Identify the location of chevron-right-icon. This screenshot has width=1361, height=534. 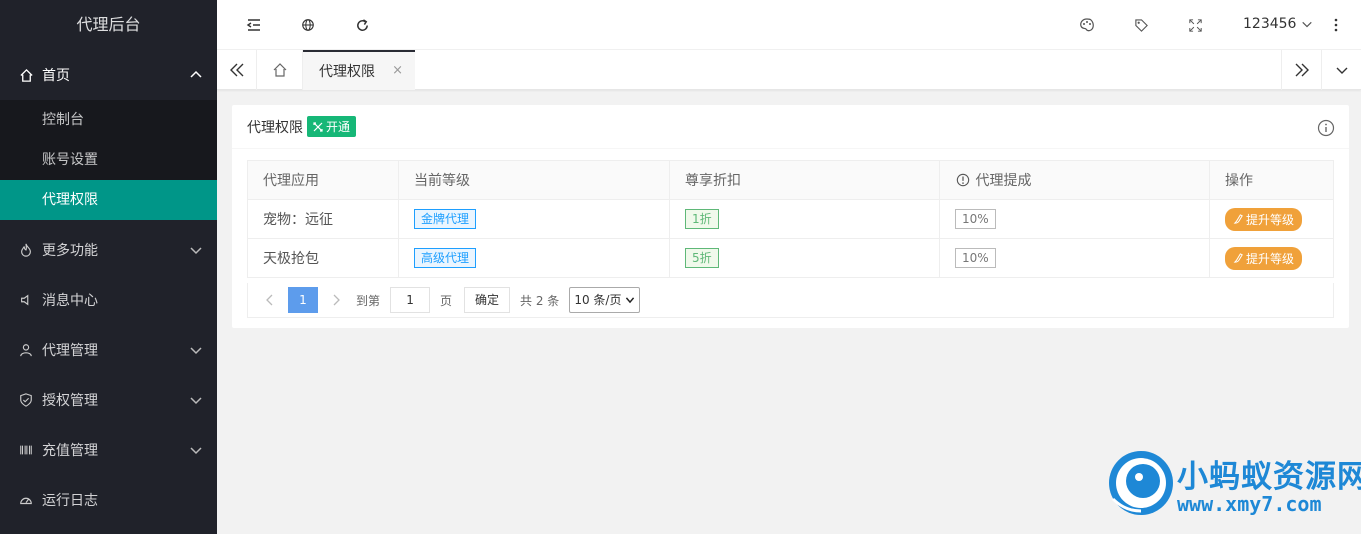
(336, 300).